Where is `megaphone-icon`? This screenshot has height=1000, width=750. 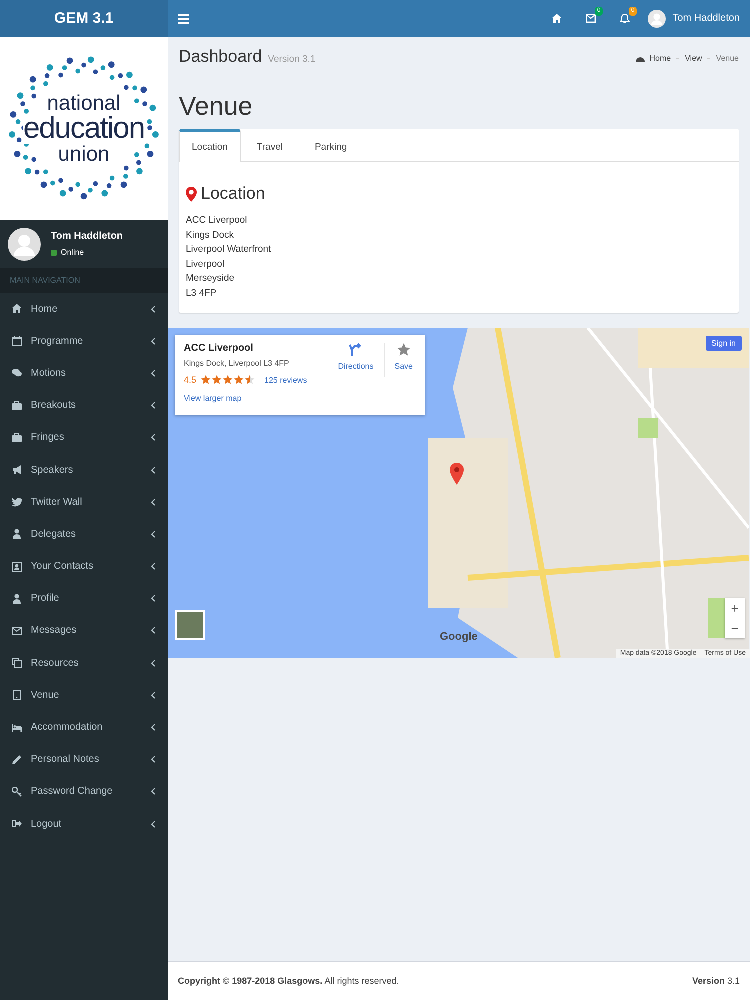
megaphone-icon is located at coordinates (17, 470).